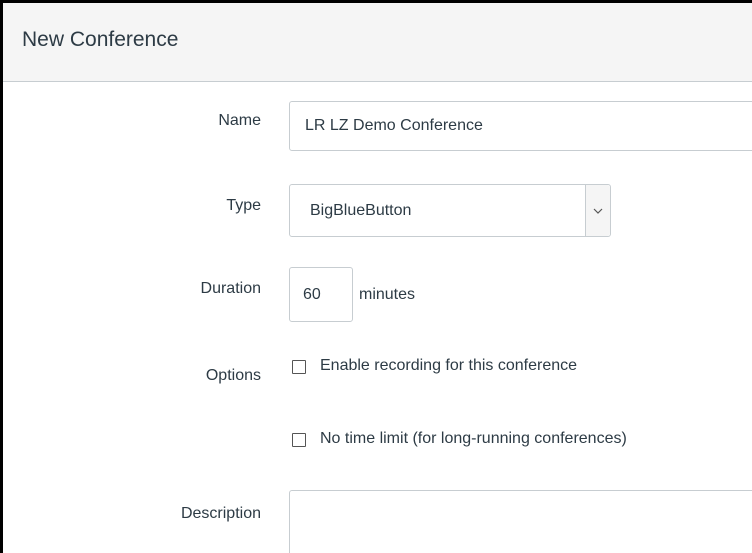 The image size is (752, 553). I want to click on options-label: Options, so click(233, 375).